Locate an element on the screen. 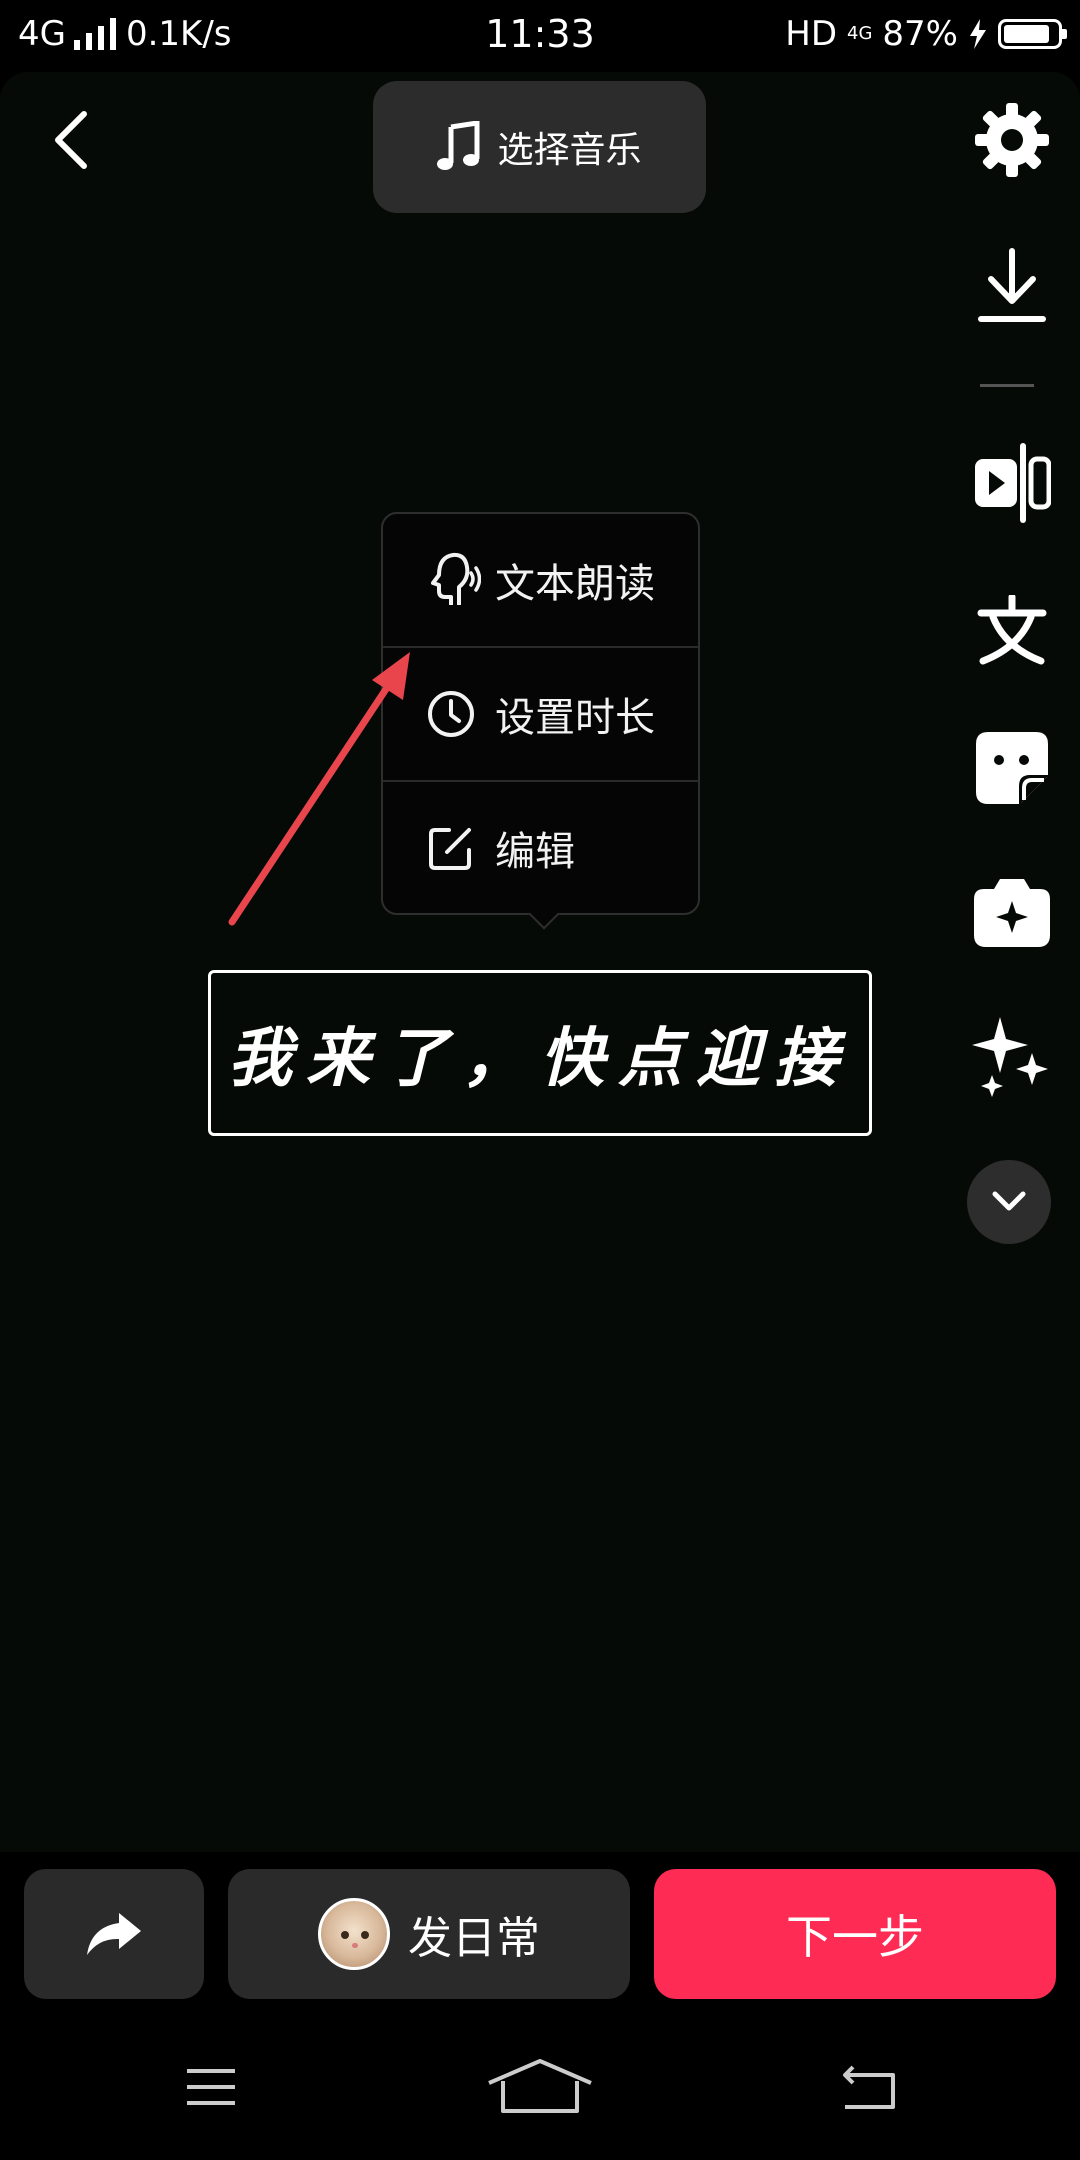  sticker-button is located at coordinates (1012, 768).